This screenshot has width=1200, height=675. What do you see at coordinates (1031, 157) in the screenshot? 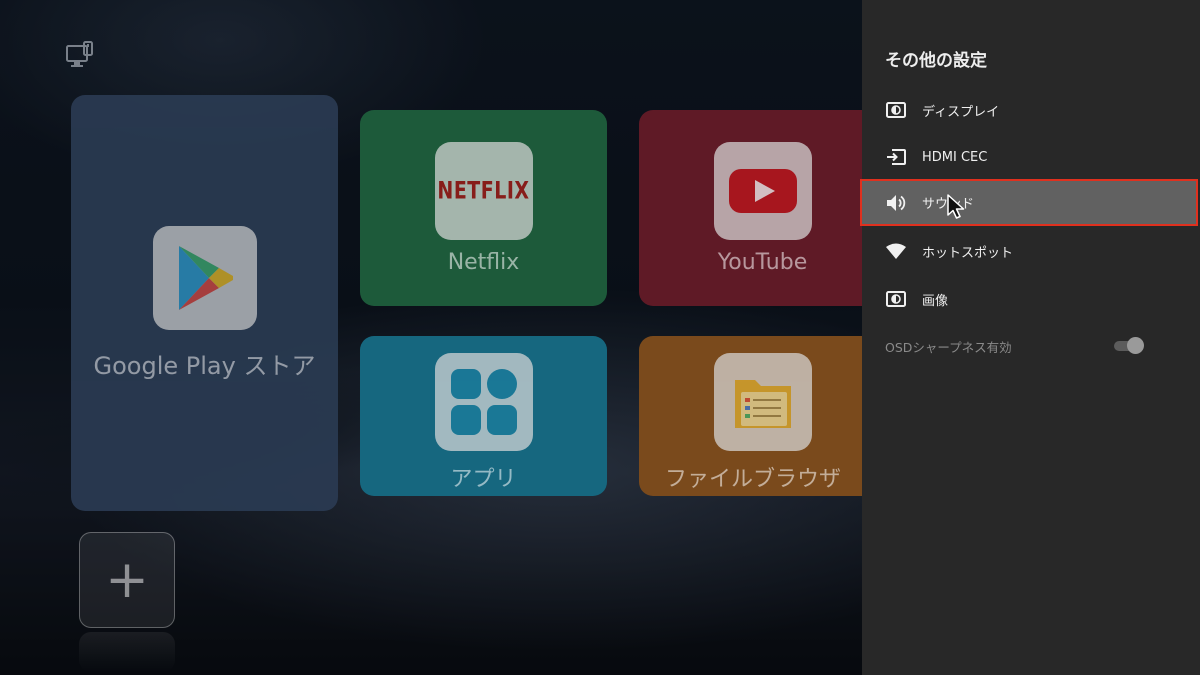
I see `menu-item-hdmi-cec: HDMI CEC` at bounding box center [1031, 157].